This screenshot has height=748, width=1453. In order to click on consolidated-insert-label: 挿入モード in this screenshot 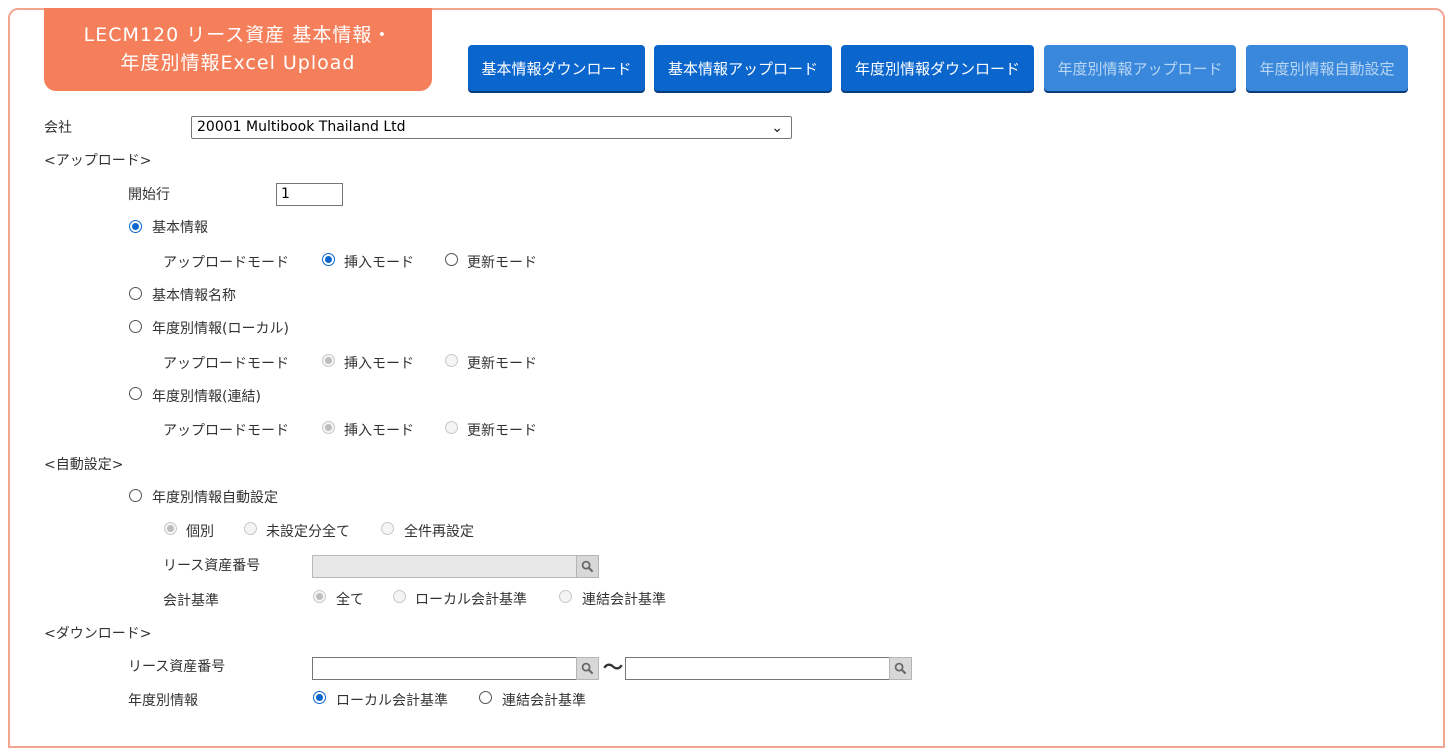, I will do `click(379, 431)`.